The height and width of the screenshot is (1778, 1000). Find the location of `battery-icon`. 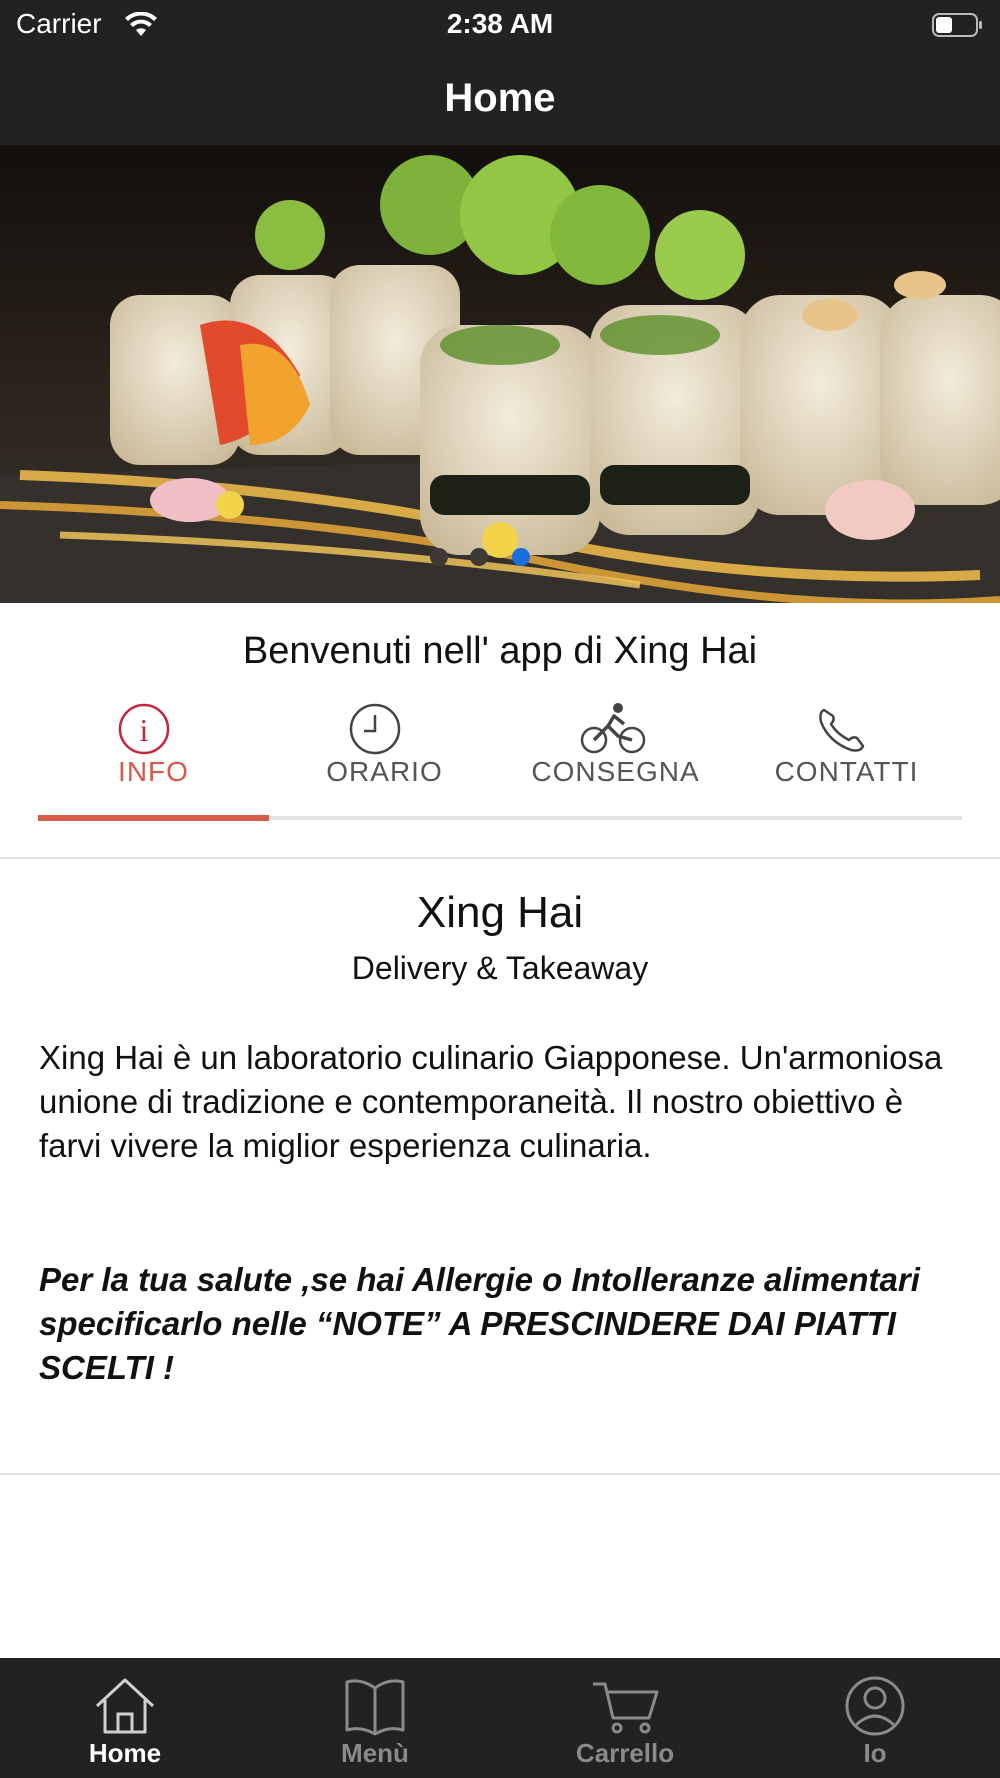

battery-icon is located at coordinates (957, 25).